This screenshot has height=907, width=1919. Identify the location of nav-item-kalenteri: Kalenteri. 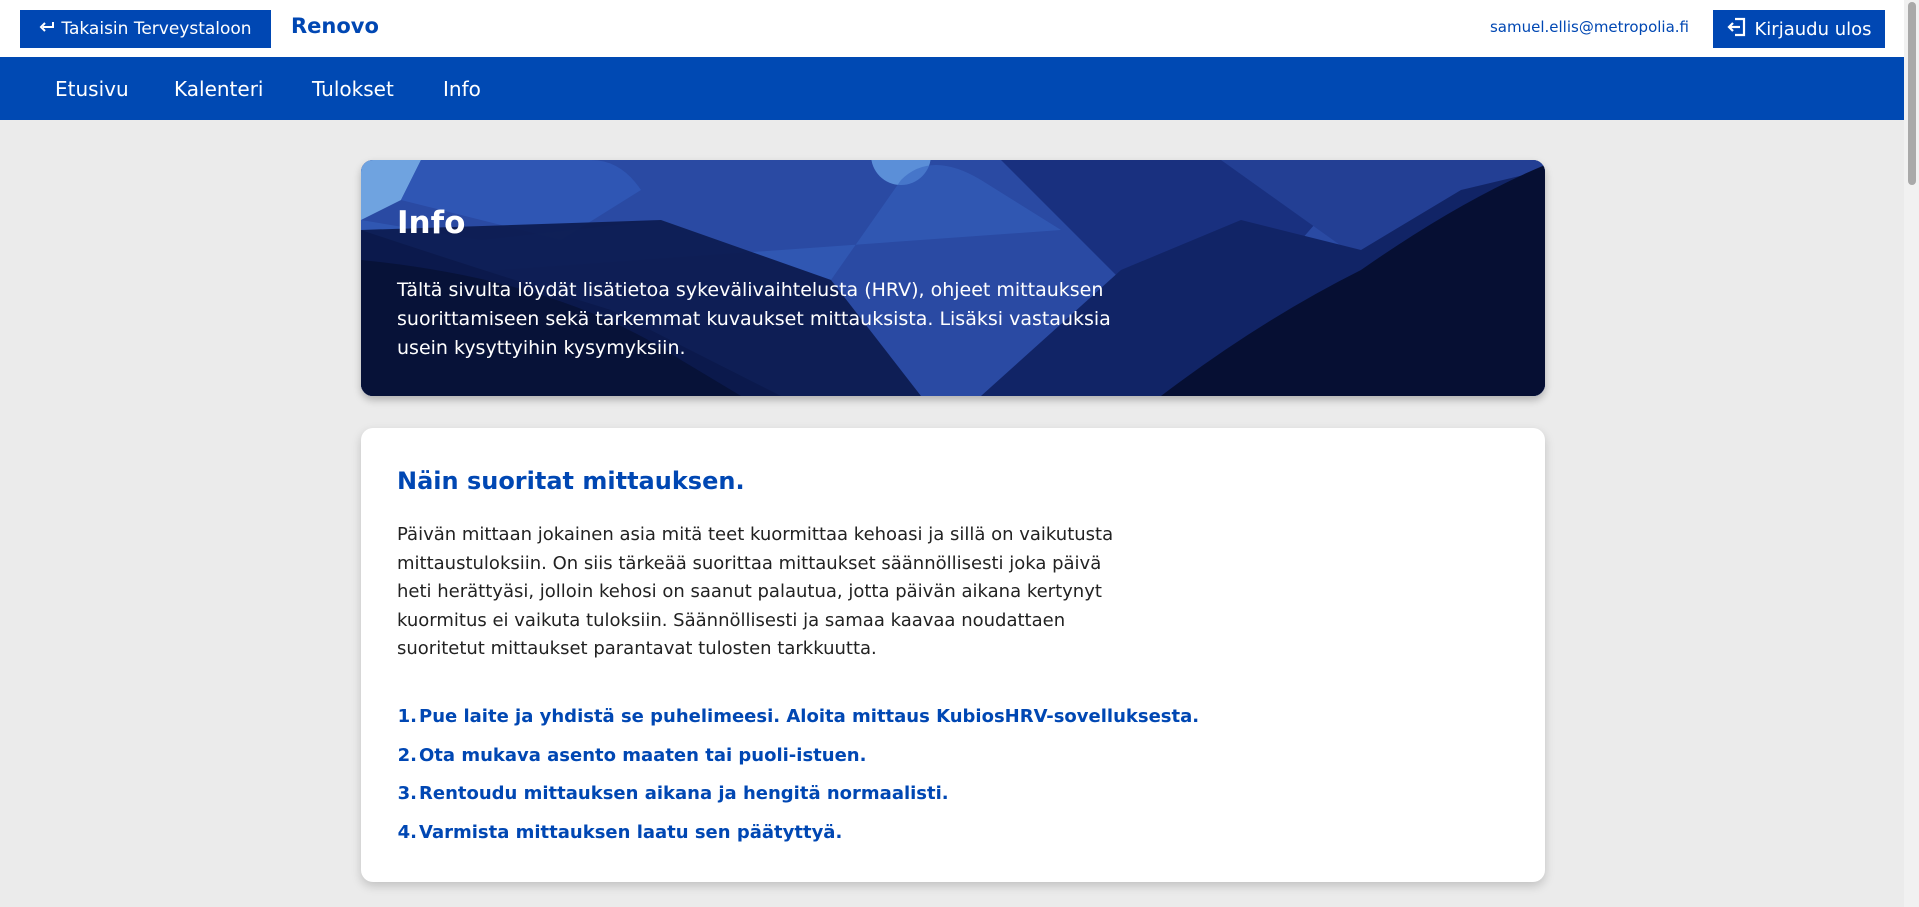
(218, 89).